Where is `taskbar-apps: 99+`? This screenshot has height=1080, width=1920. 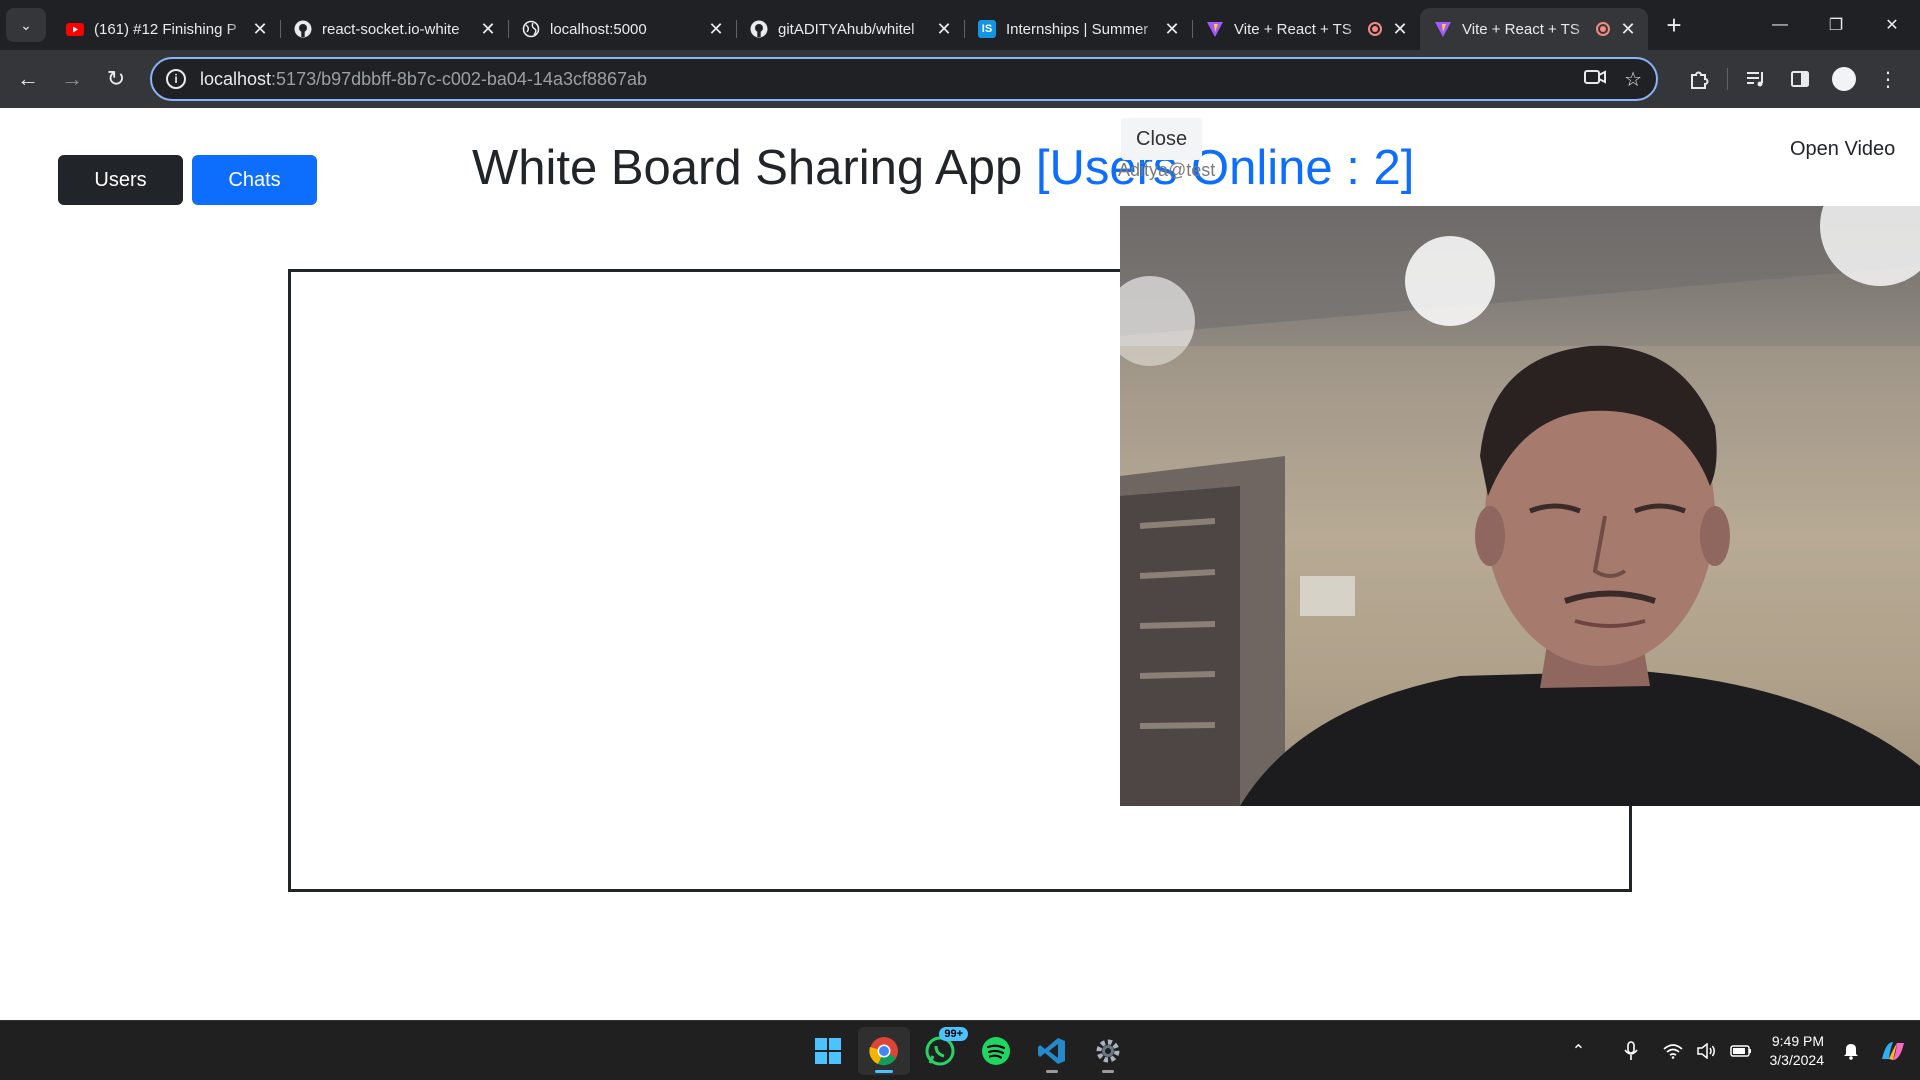
taskbar-apps: 99+ is located at coordinates (968, 1051).